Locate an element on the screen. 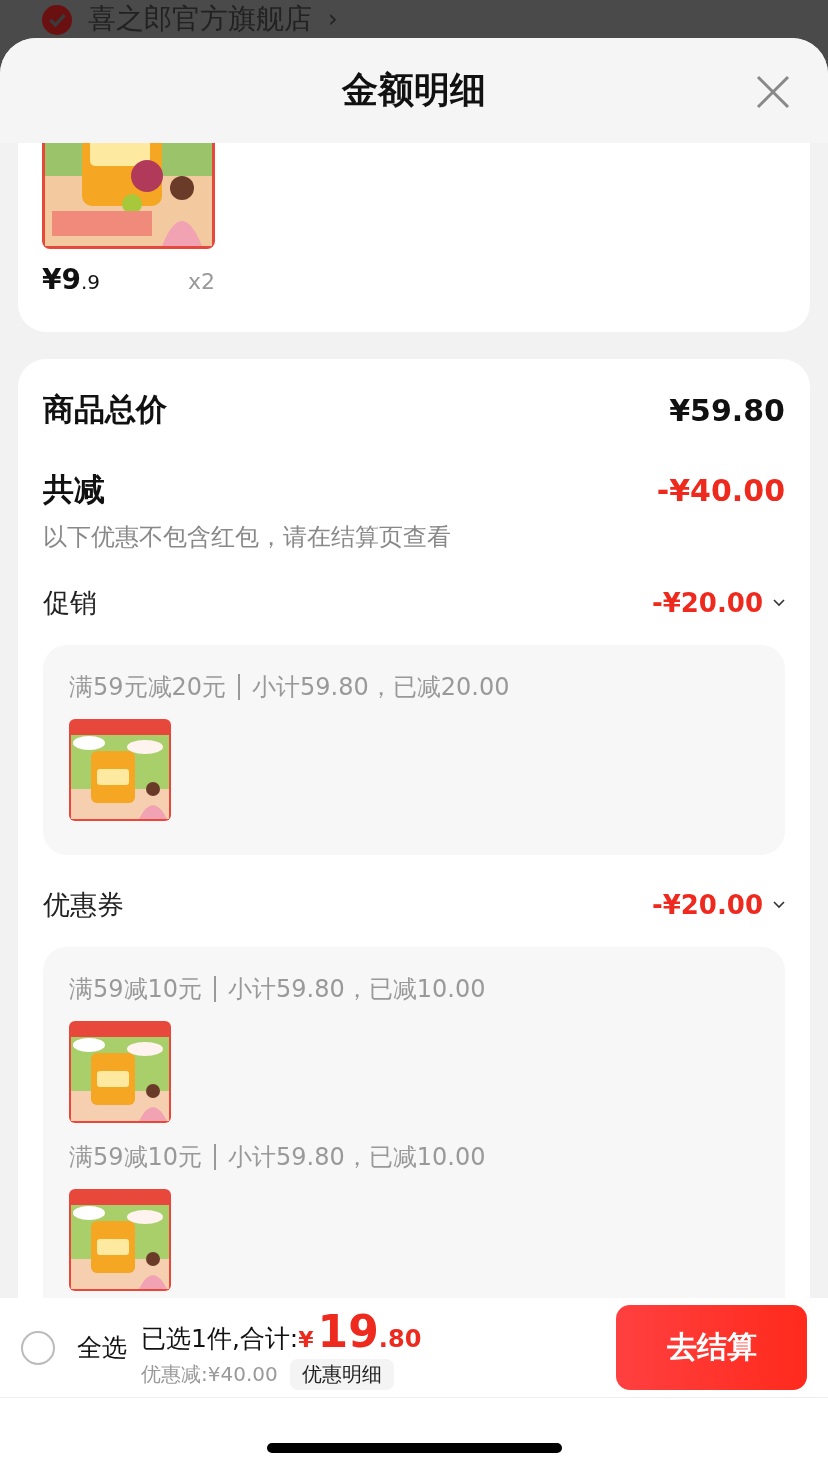  total-amount: ¥19.80 is located at coordinates (360, 1331).